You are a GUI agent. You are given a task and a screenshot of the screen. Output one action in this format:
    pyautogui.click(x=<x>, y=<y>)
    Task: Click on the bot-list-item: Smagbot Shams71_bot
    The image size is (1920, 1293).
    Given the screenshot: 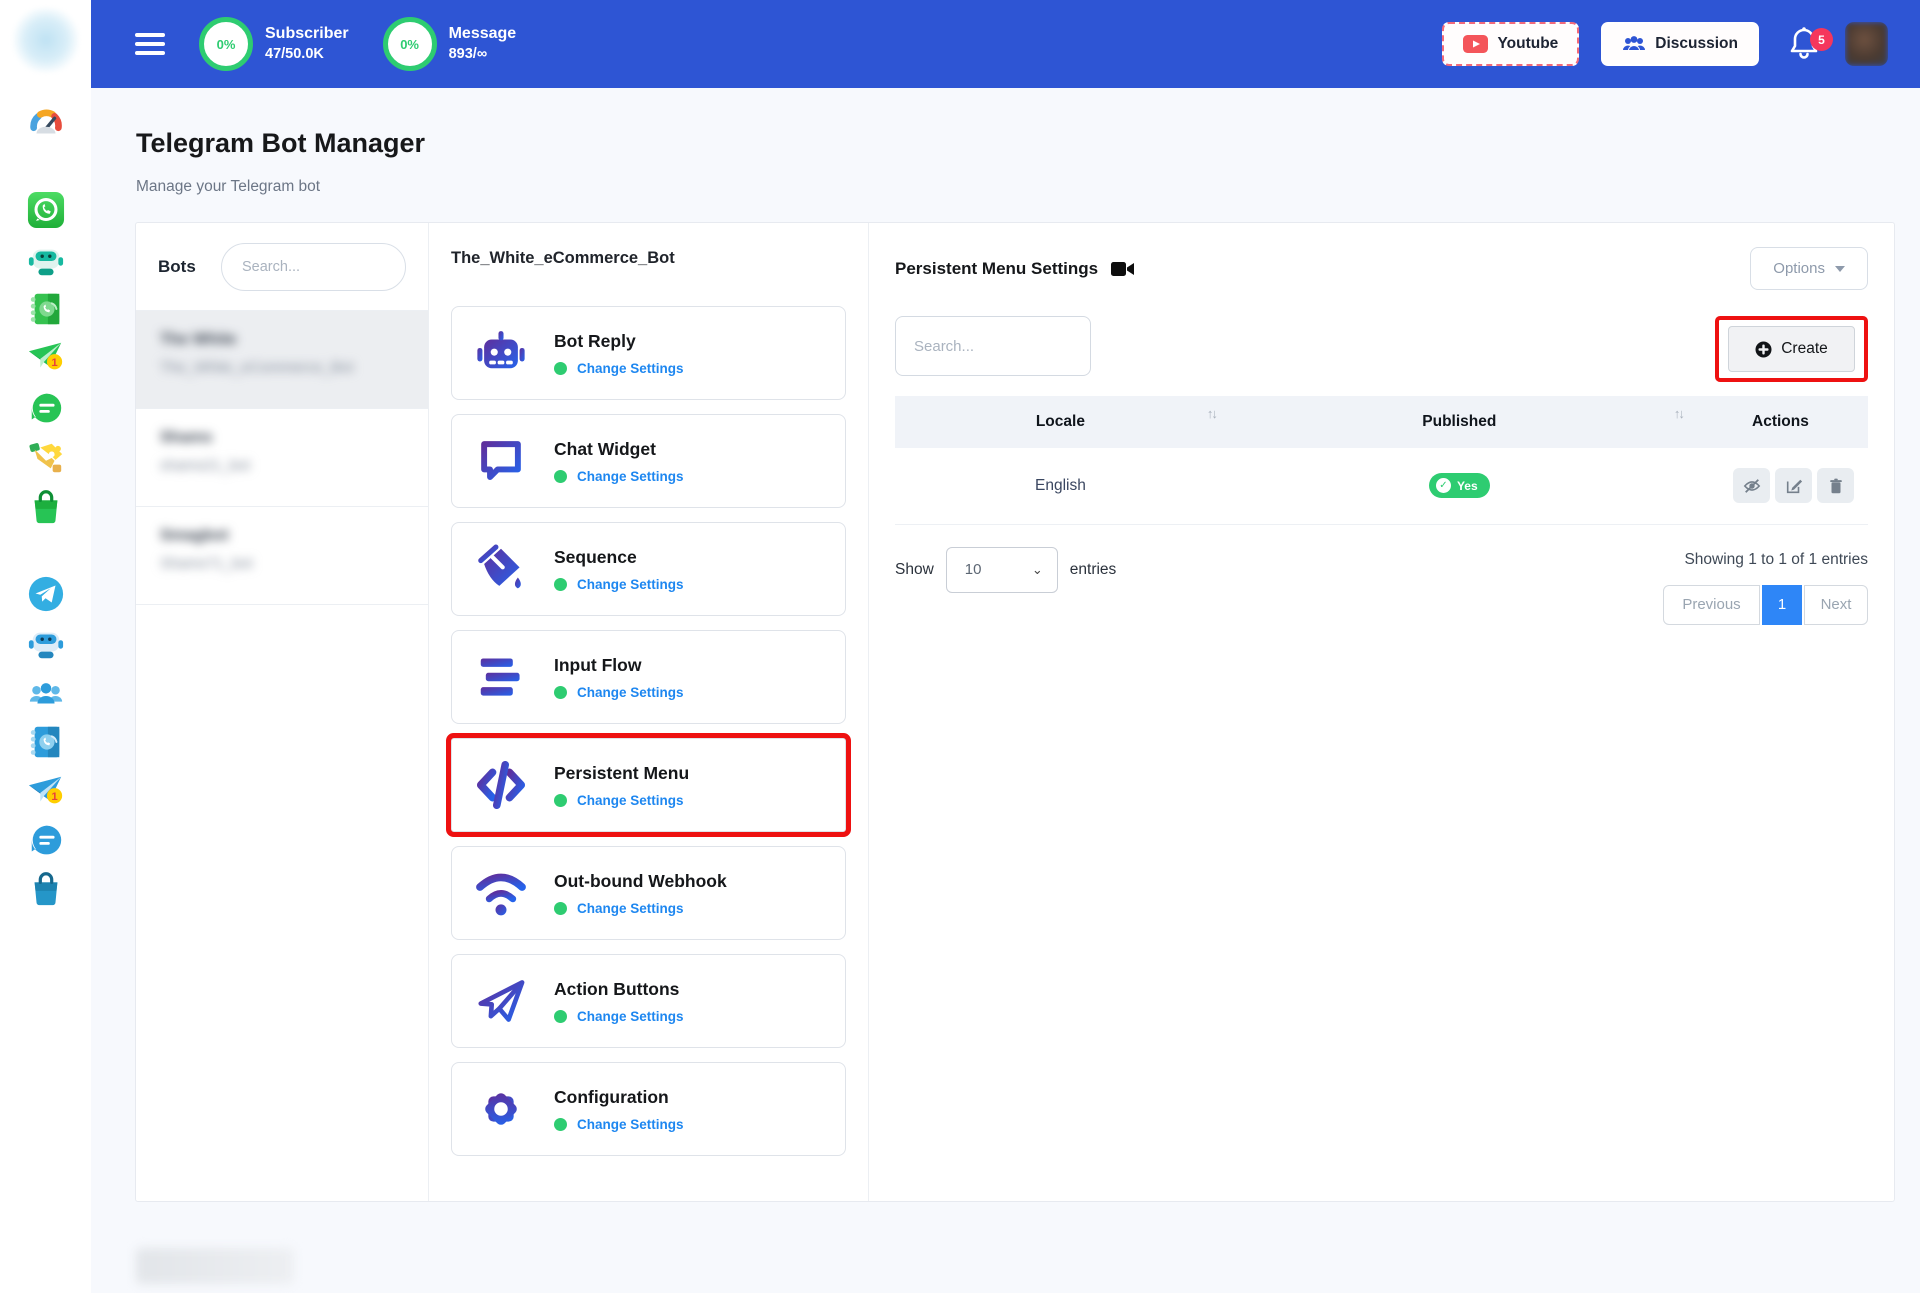 What is the action you would take?
    pyautogui.click(x=282, y=556)
    